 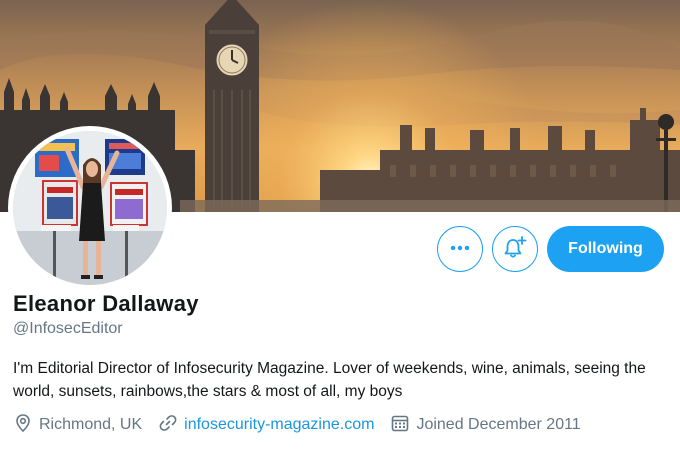 What do you see at coordinates (171, 425) in the screenshot?
I see `link-icon` at bounding box center [171, 425].